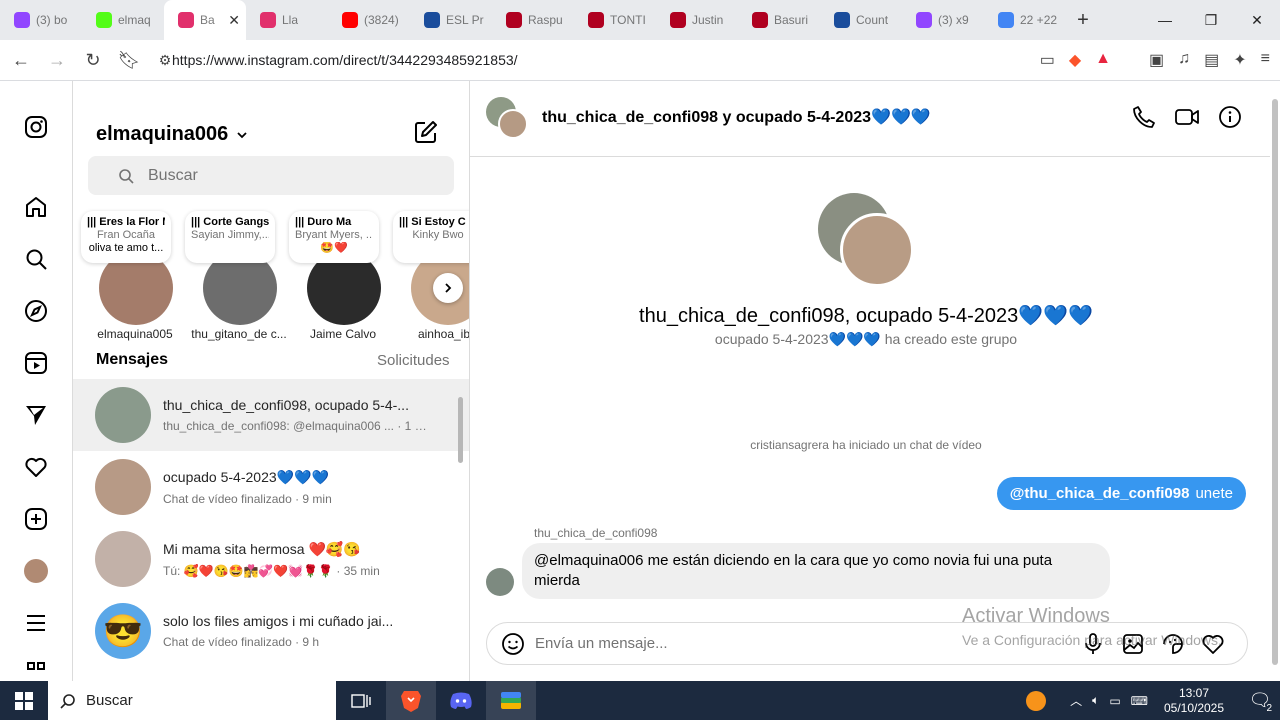  What do you see at coordinates (1083, 20) in the screenshot?
I see `new-tab-button: +` at bounding box center [1083, 20].